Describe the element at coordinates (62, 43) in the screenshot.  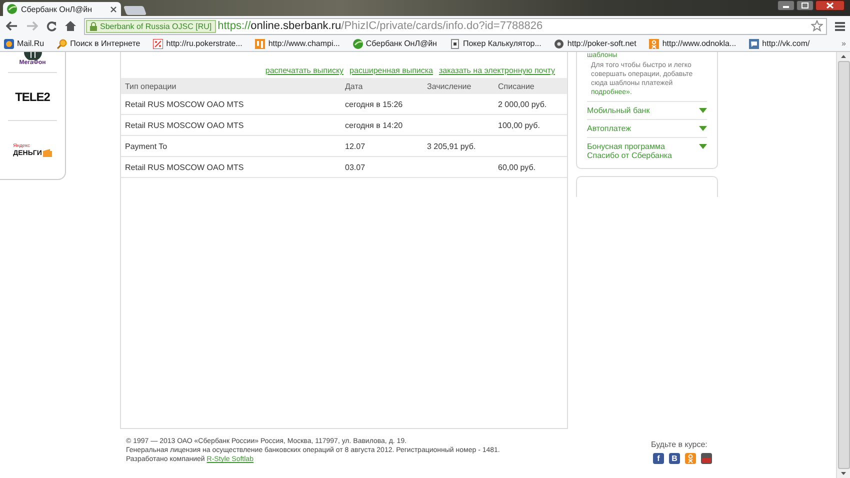
I see `magnifier-icon` at that location.